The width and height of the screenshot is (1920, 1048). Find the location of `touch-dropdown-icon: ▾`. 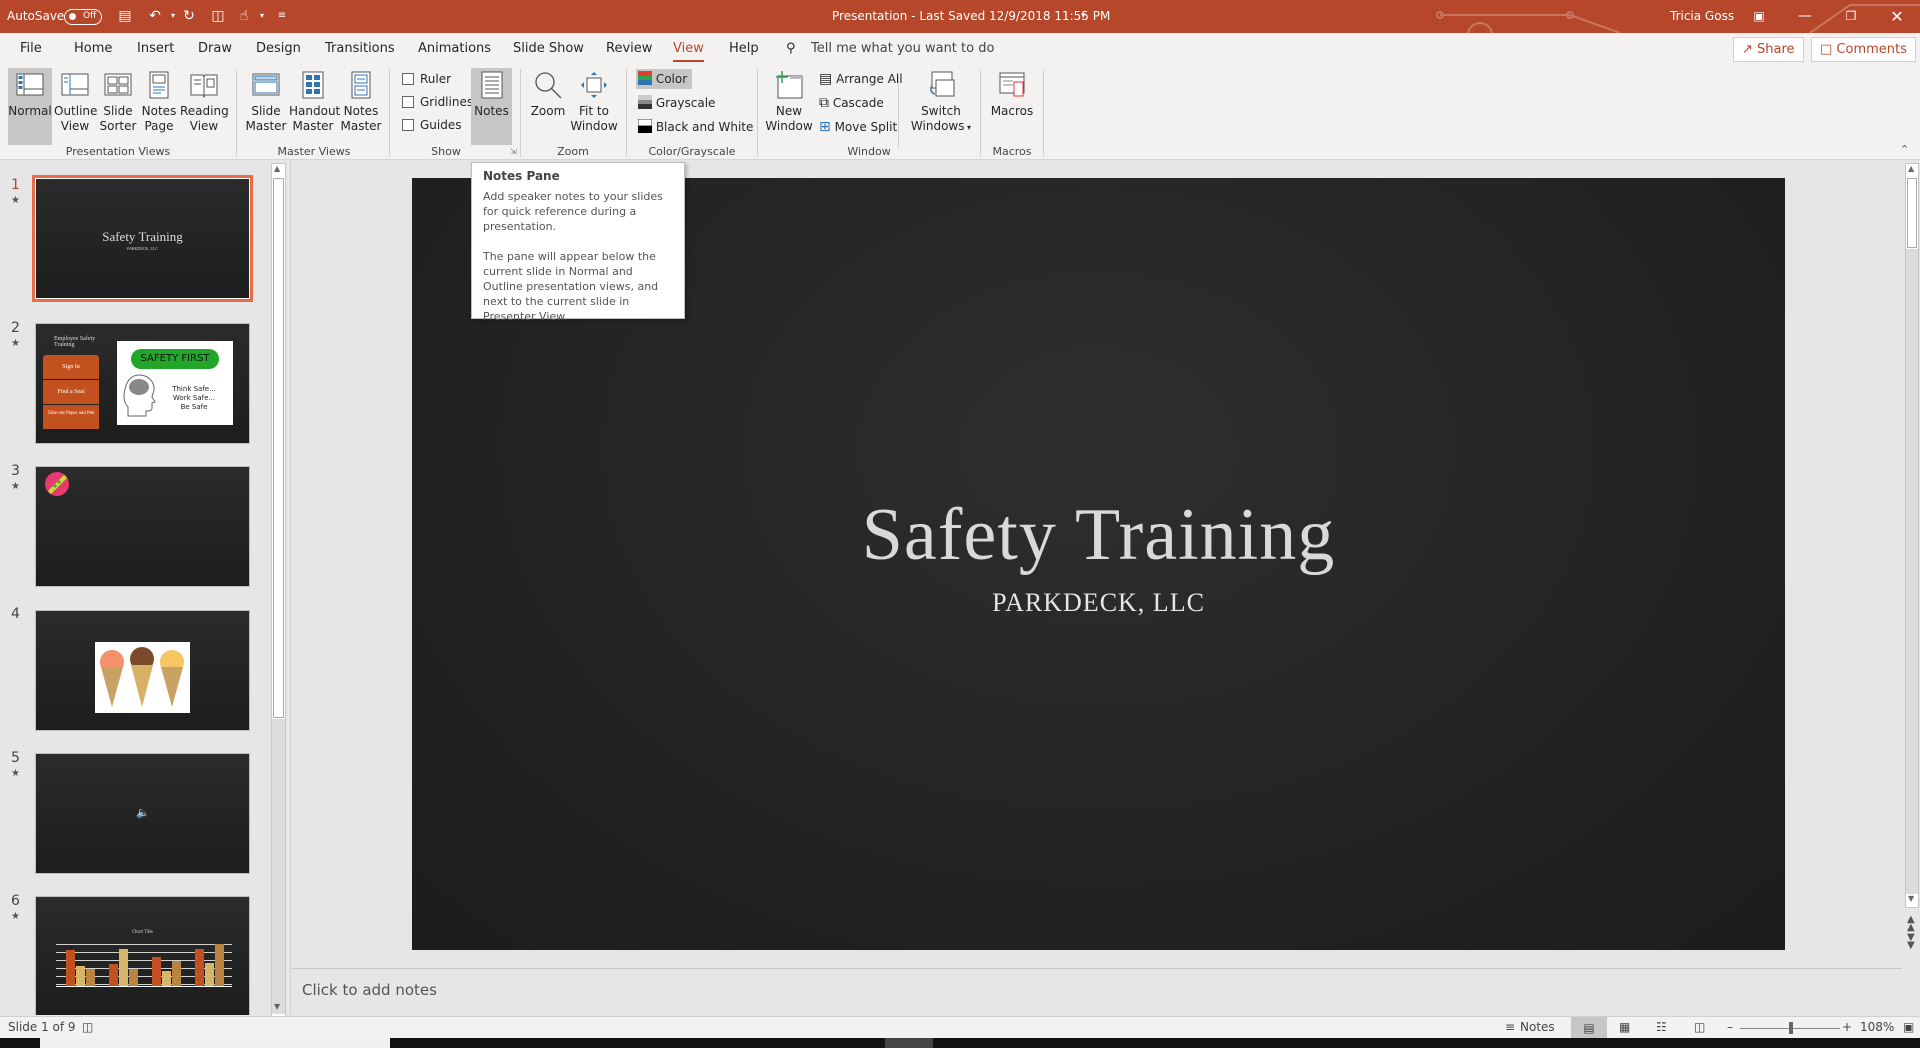

touch-dropdown-icon: ▾ is located at coordinates (262, 16).